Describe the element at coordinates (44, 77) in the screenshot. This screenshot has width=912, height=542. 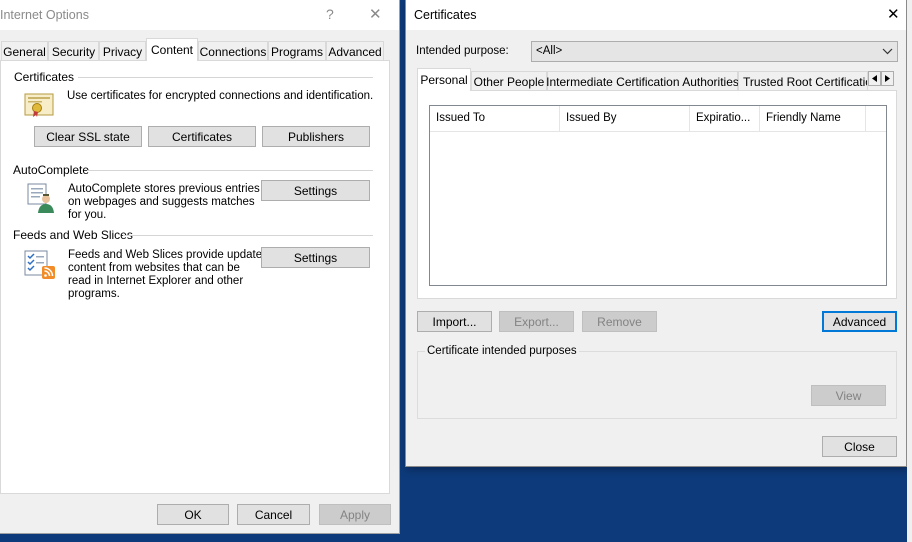
I see `certificates-heading: Certificates` at that location.